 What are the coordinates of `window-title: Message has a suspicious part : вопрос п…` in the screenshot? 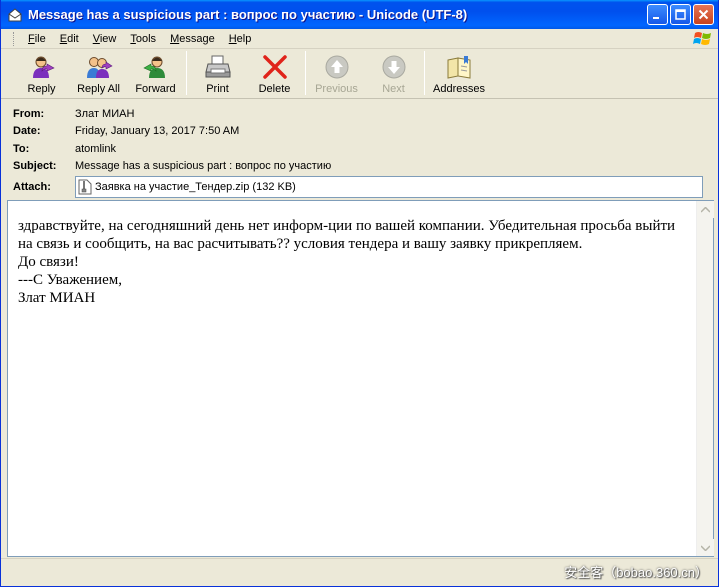 It's located at (248, 14).